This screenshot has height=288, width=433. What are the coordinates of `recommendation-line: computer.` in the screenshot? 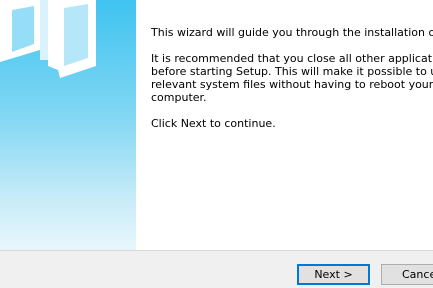 It's located at (179, 97).